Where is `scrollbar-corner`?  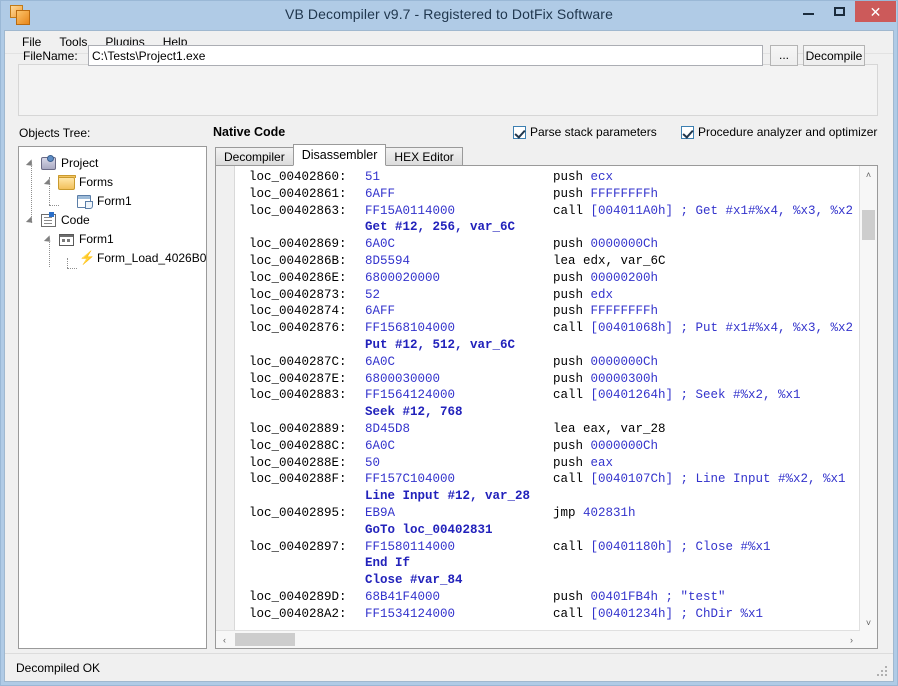 scrollbar-corner is located at coordinates (868, 639).